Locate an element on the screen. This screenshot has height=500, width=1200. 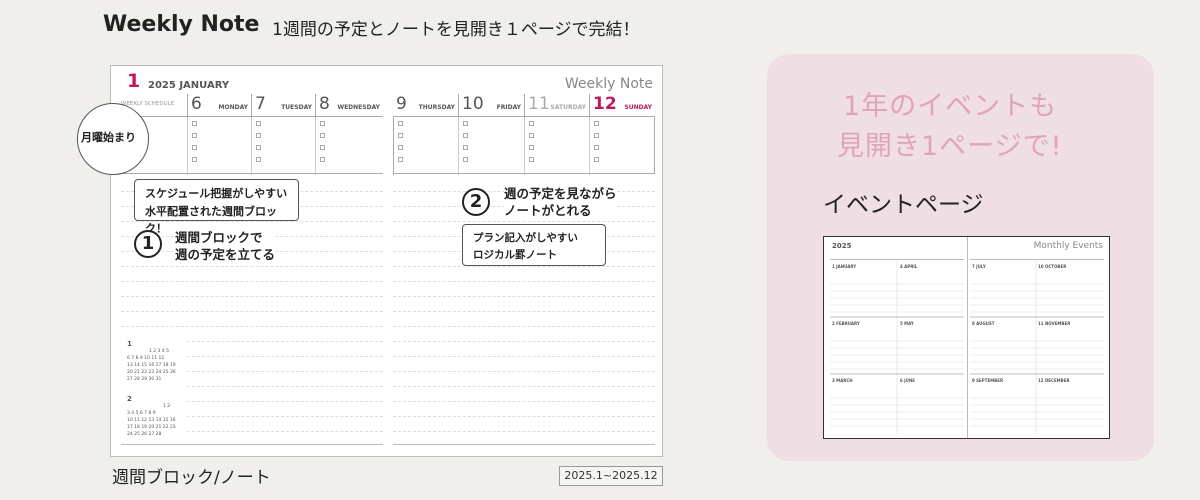
monday-start-label: 月曜始まり is located at coordinates (108, 137).